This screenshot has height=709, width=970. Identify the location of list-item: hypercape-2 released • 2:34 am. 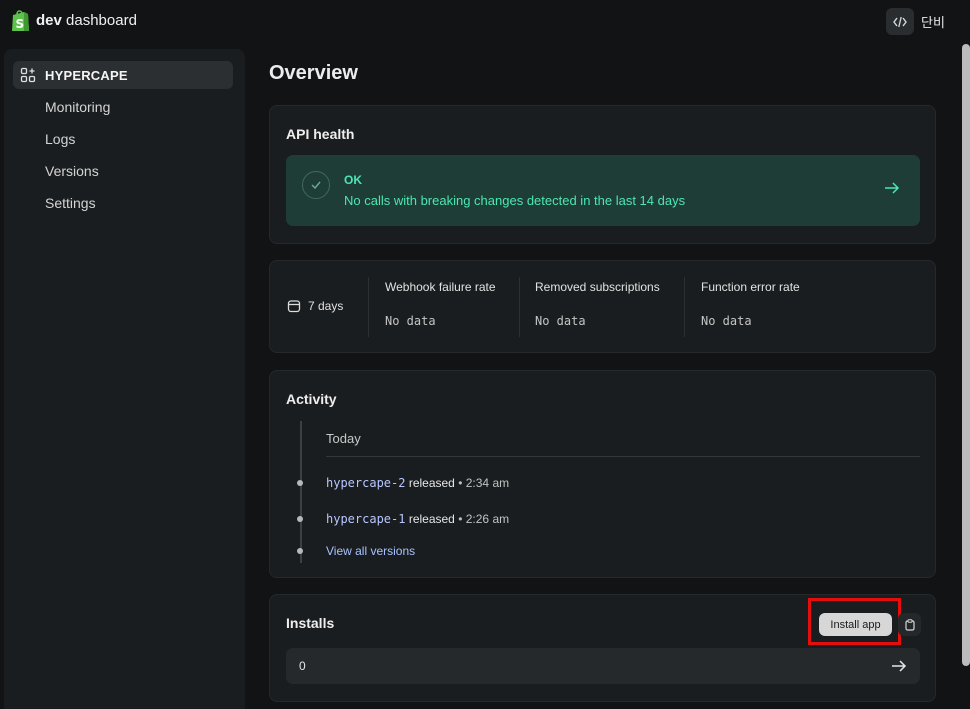
(417, 483).